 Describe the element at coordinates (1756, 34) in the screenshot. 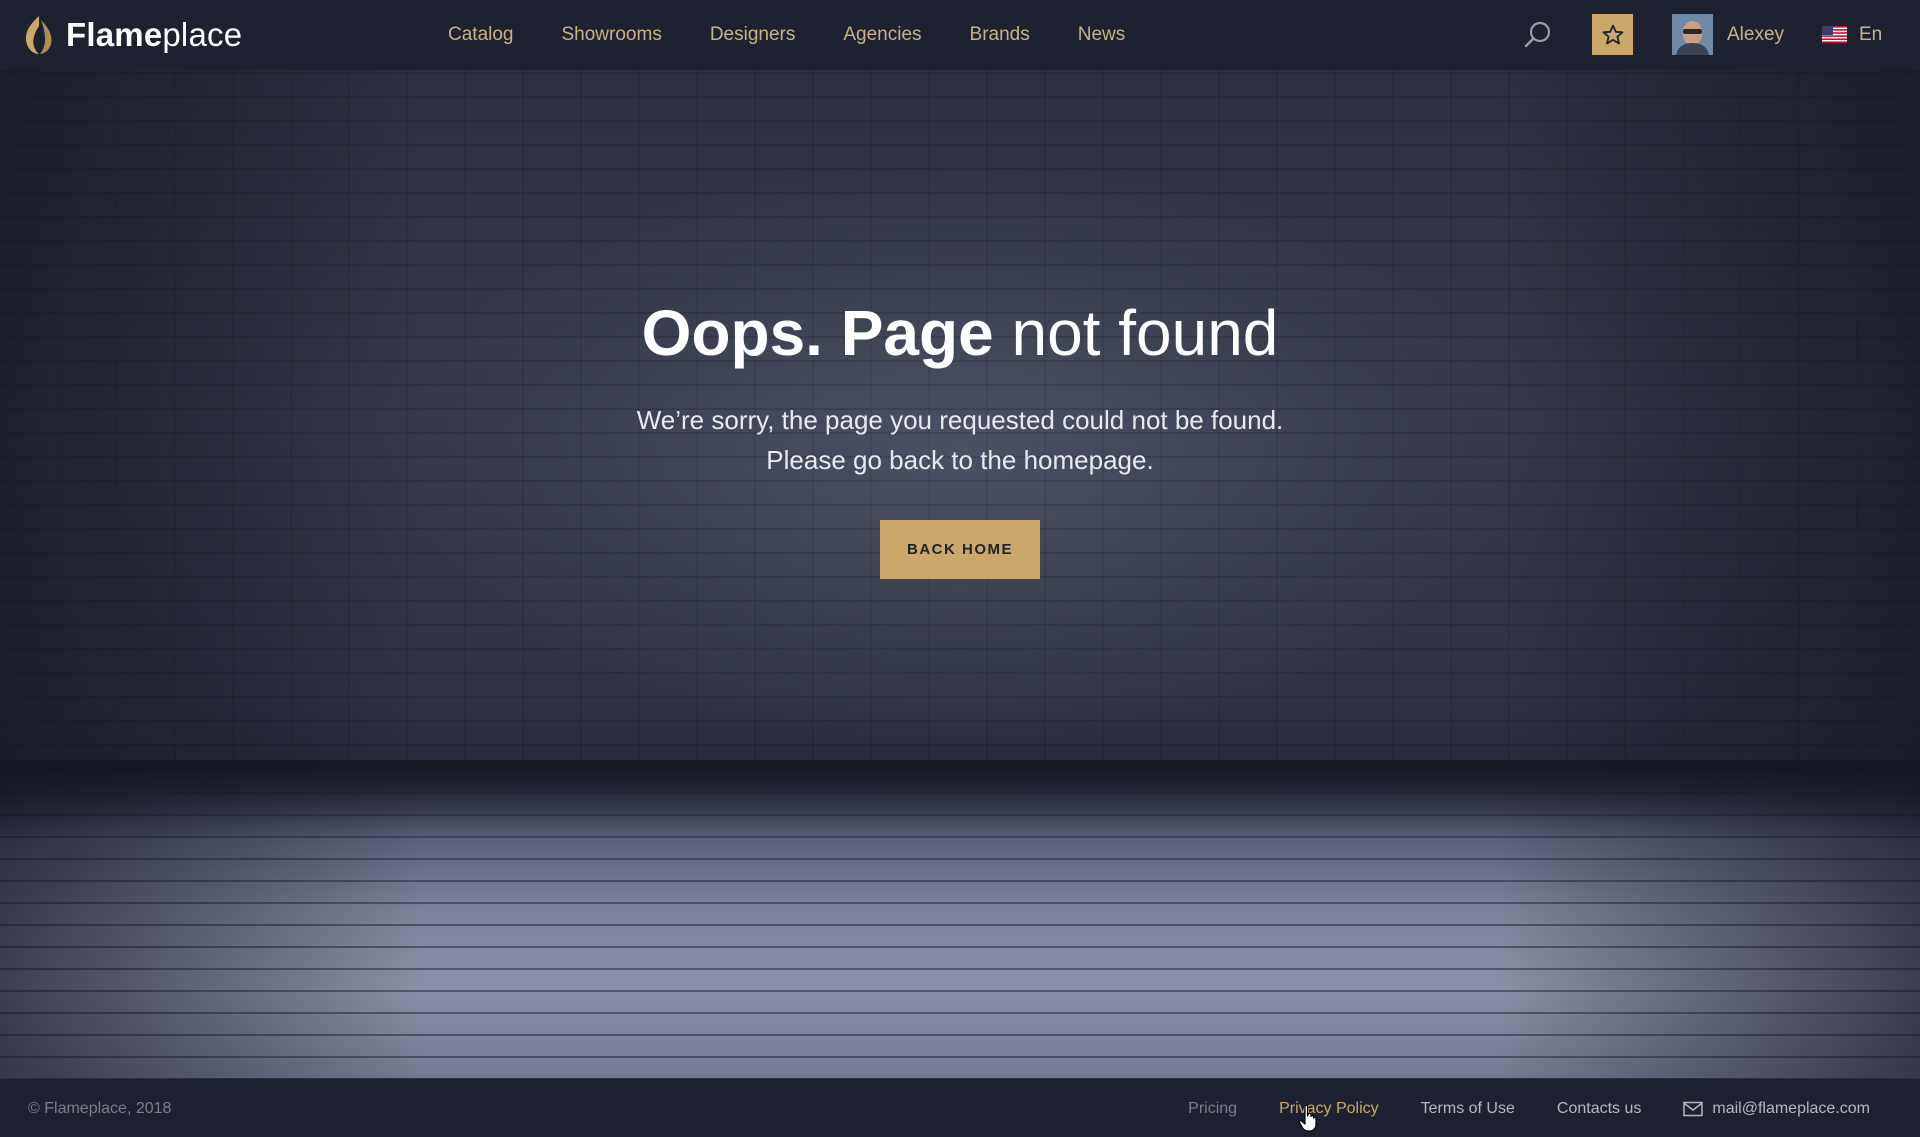

I see `user-name: Alexey` at that location.